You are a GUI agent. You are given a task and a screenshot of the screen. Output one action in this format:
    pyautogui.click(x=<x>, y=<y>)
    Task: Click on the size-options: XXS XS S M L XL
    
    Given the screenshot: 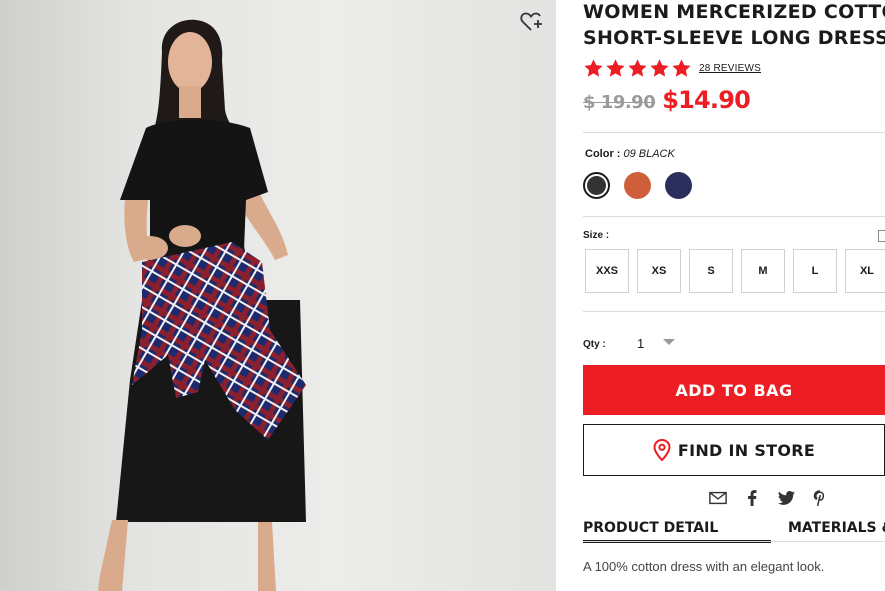 What is the action you would take?
    pyautogui.click(x=735, y=271)
    